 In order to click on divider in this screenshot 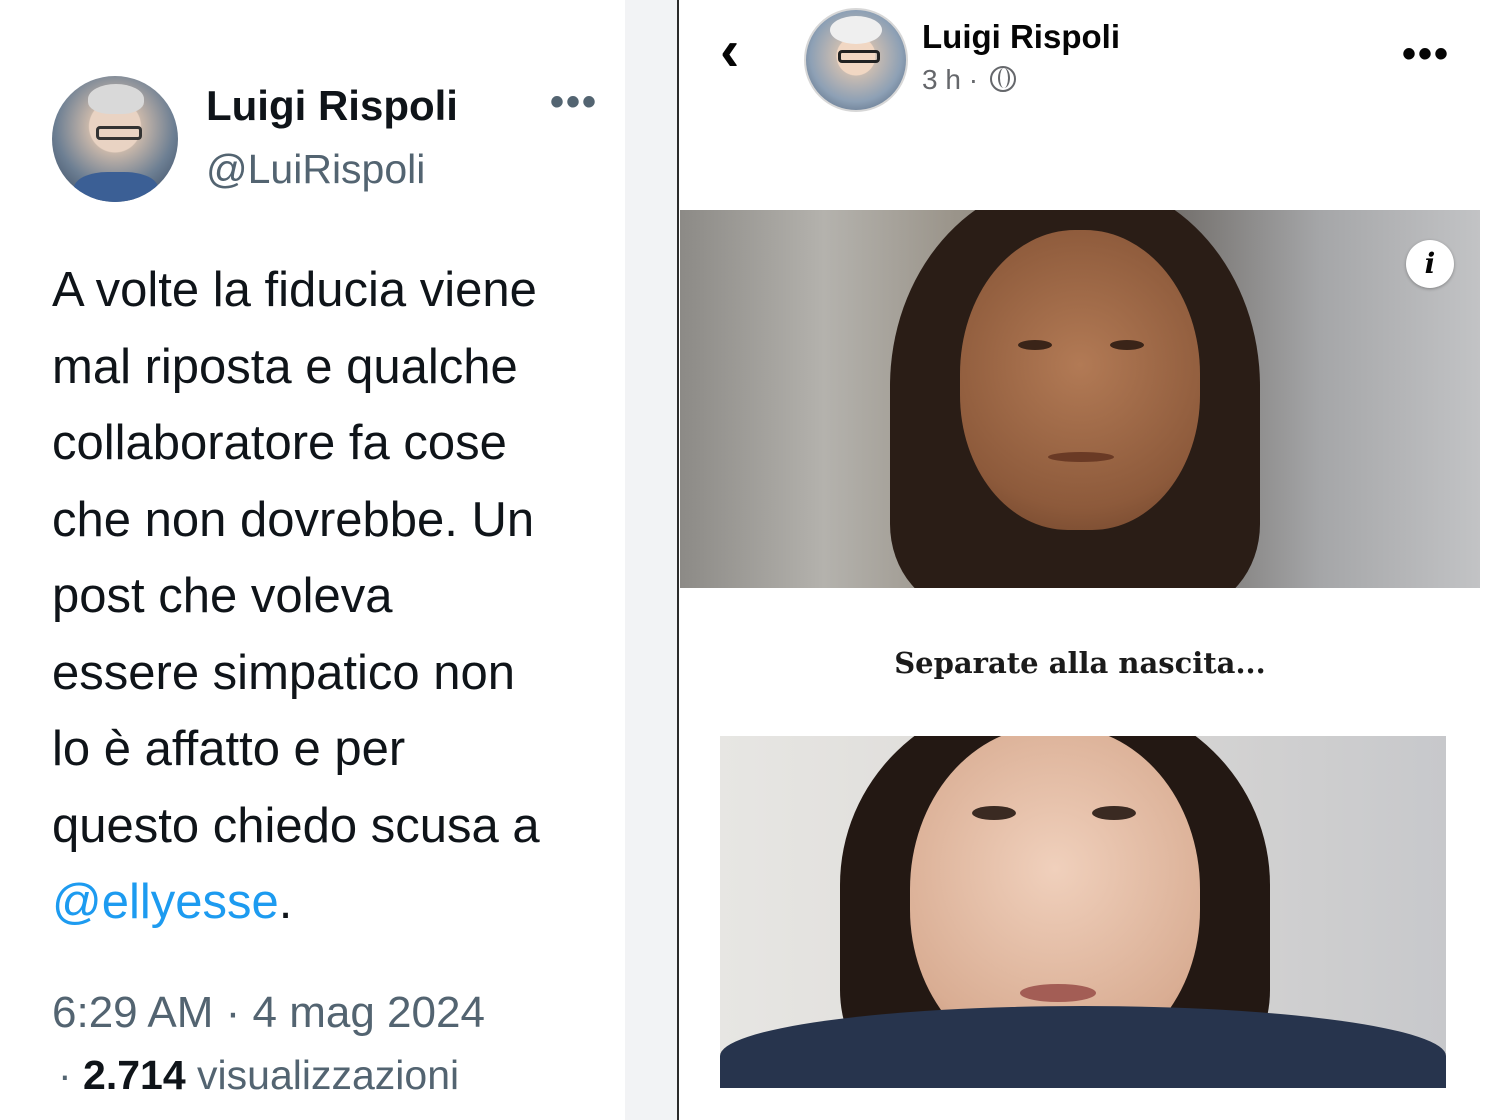, I will do `click(652, 560)`.